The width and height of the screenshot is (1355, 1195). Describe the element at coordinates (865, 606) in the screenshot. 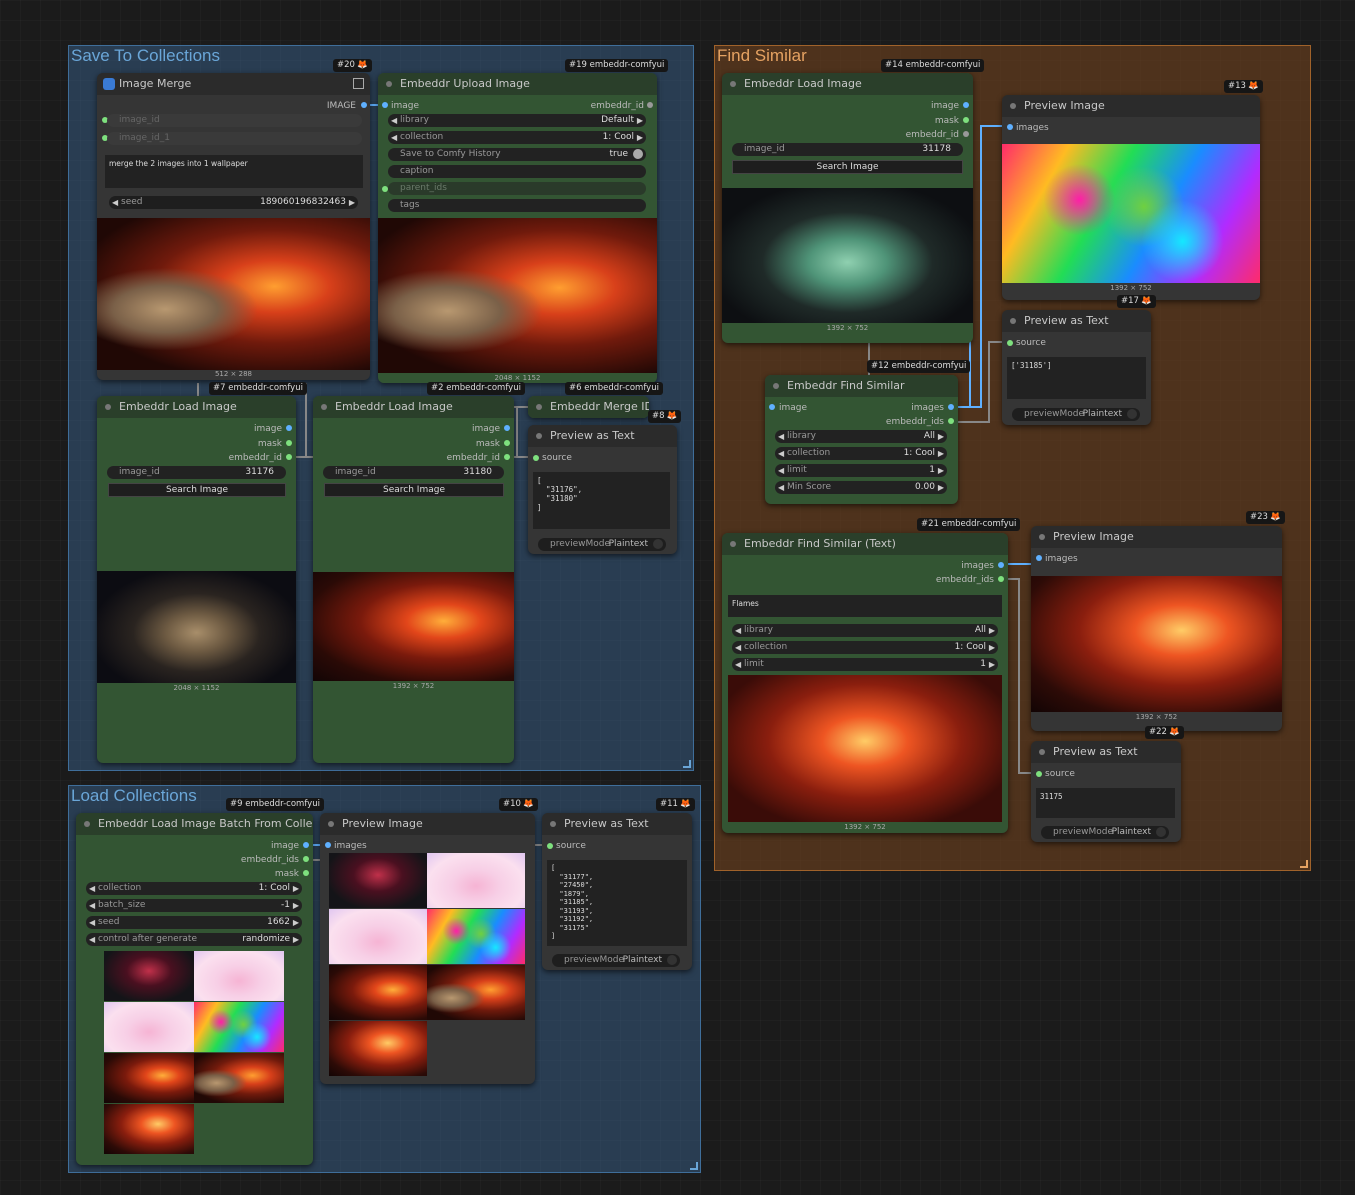

I see `query-textarea: Flames` at that location.